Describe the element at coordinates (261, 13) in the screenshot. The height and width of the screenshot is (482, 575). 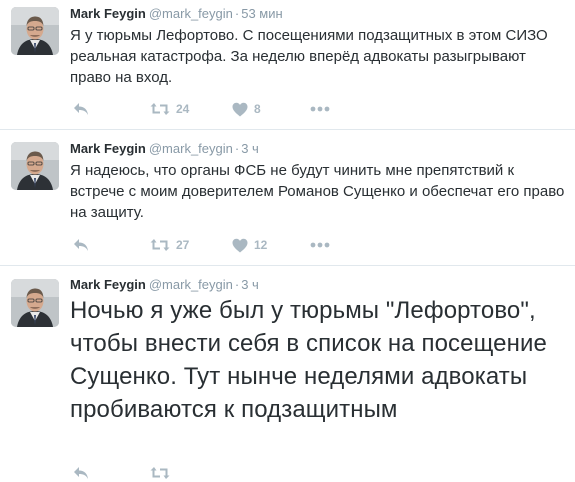
I see `timestamp: 53 мин` at that location.